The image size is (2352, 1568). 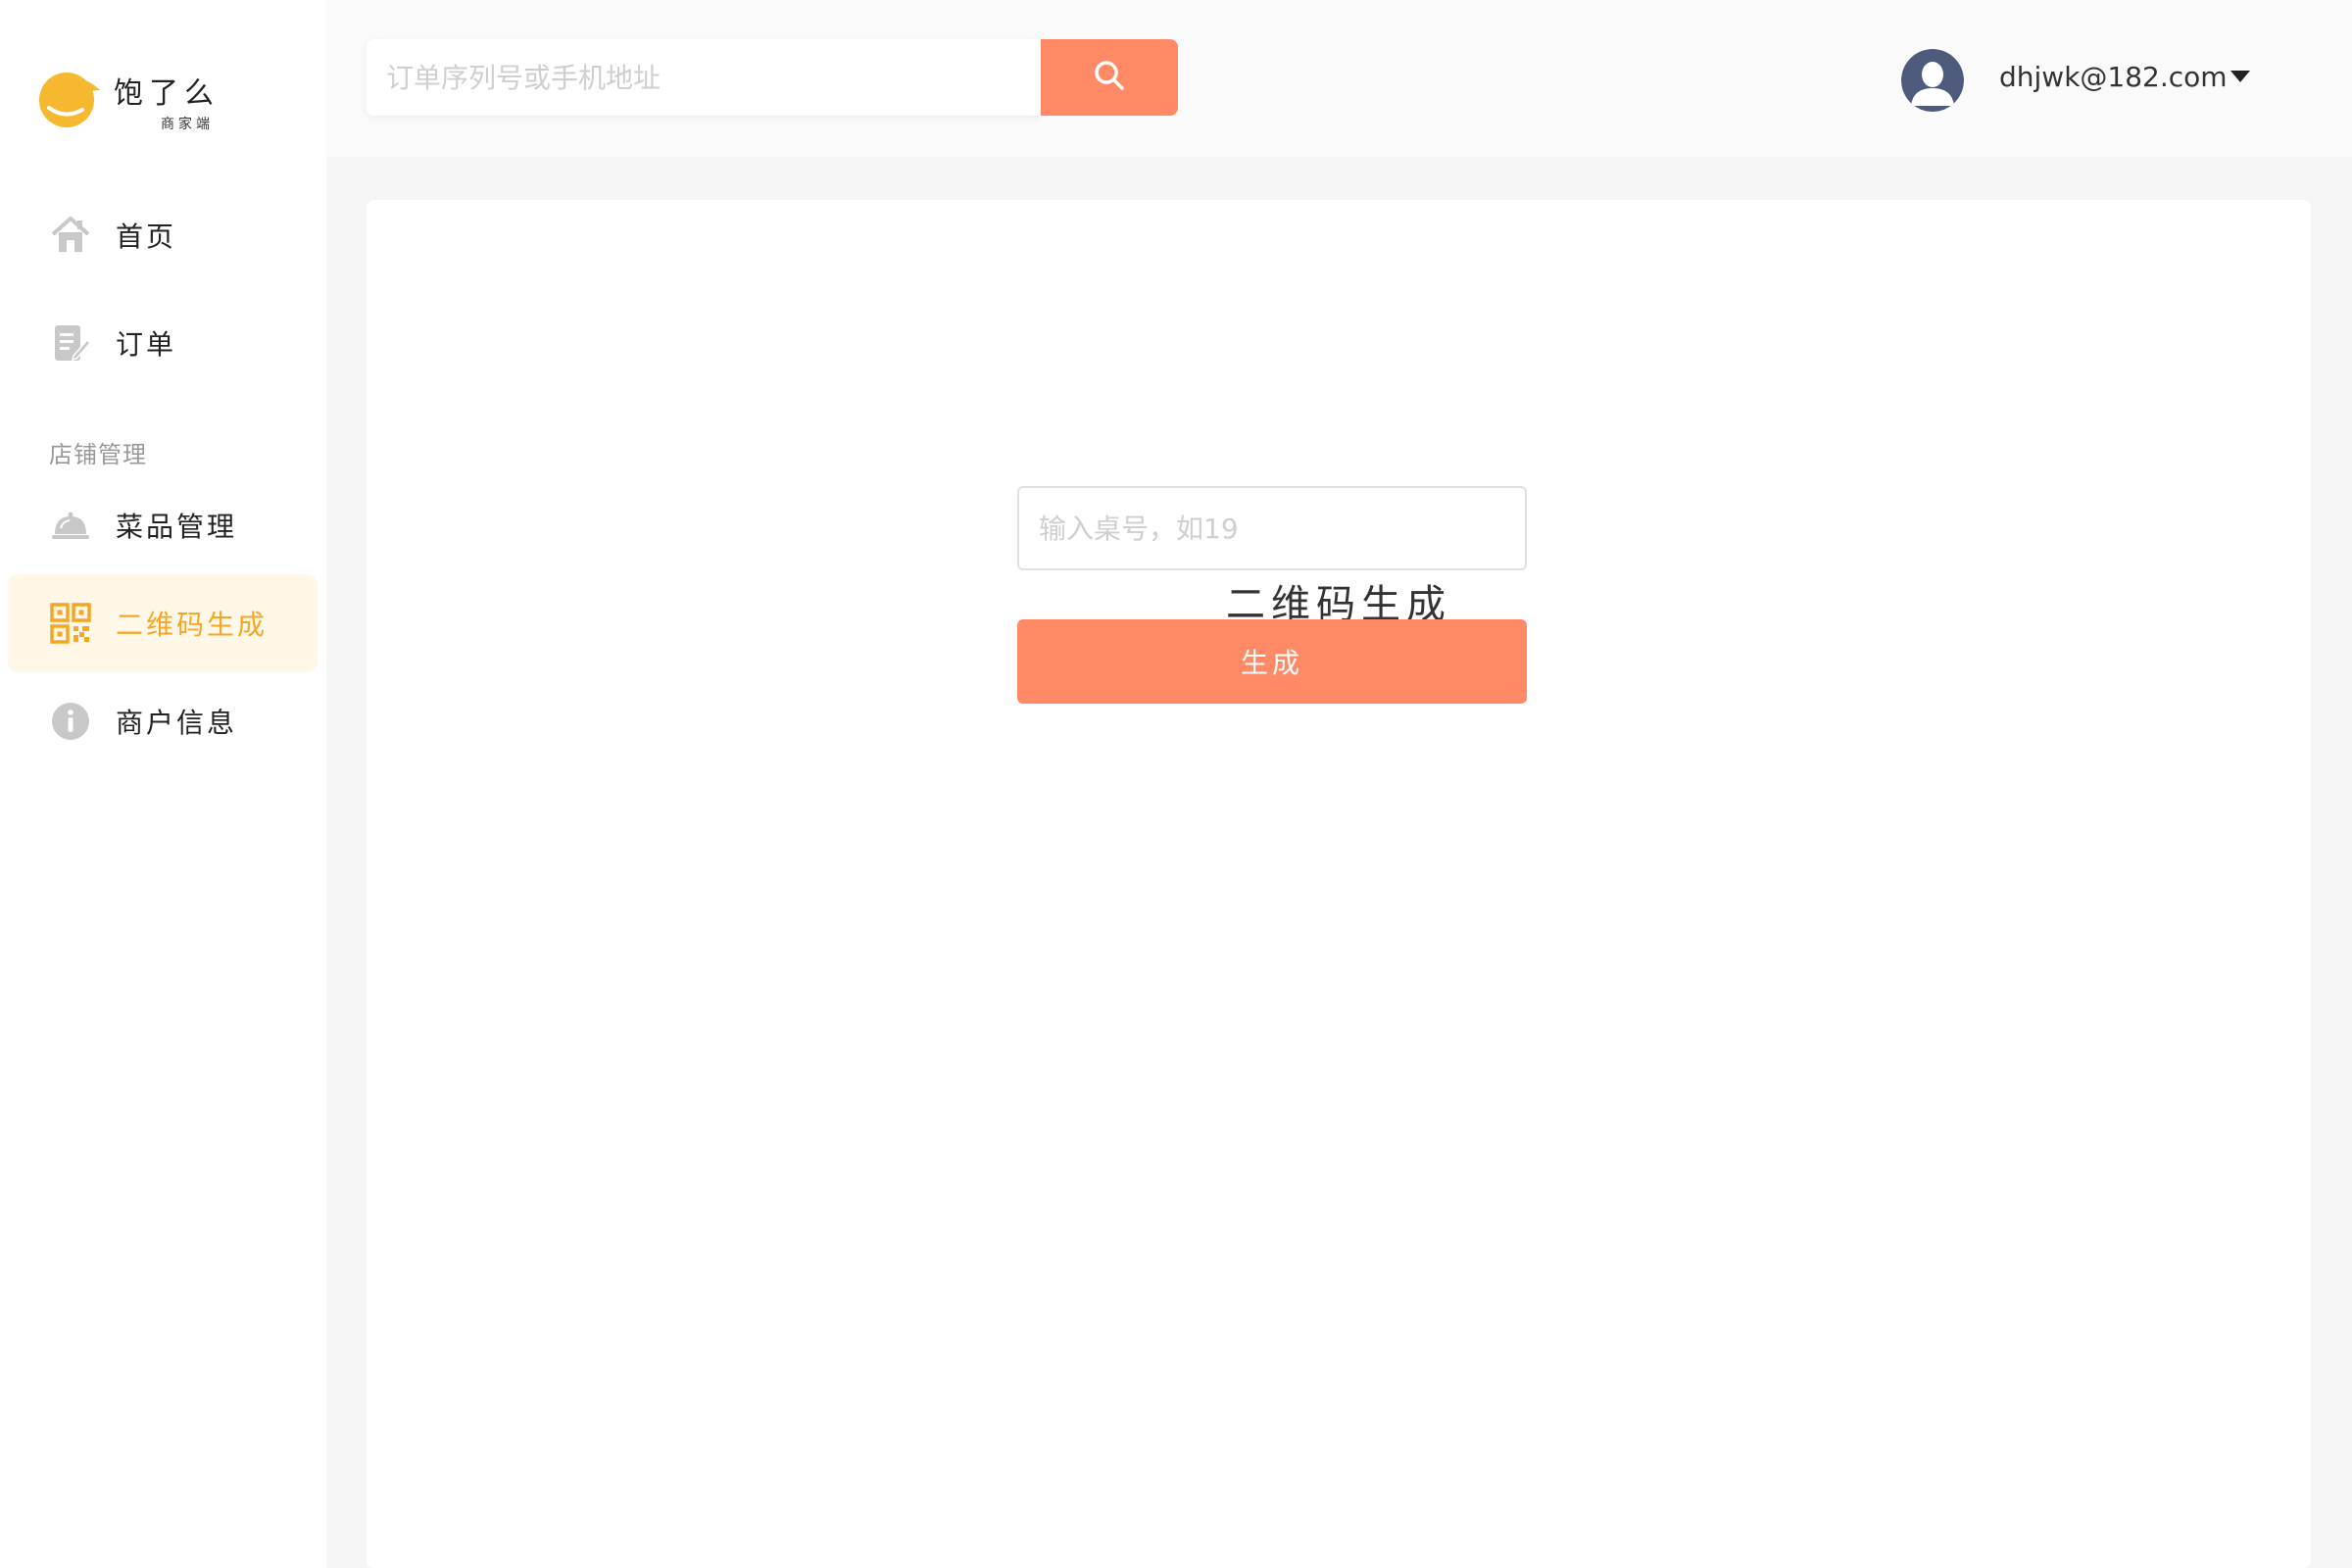 I want to click on sidebar-item-home: 首页, so click(x=163, y=235).